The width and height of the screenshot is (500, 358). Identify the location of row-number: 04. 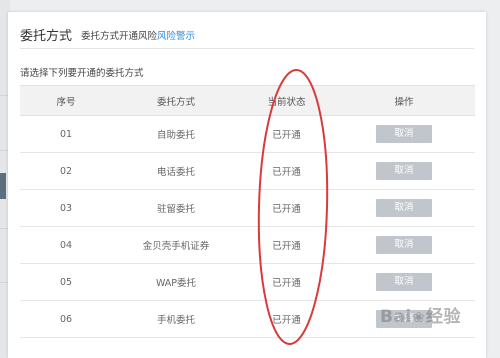
(66, 245).